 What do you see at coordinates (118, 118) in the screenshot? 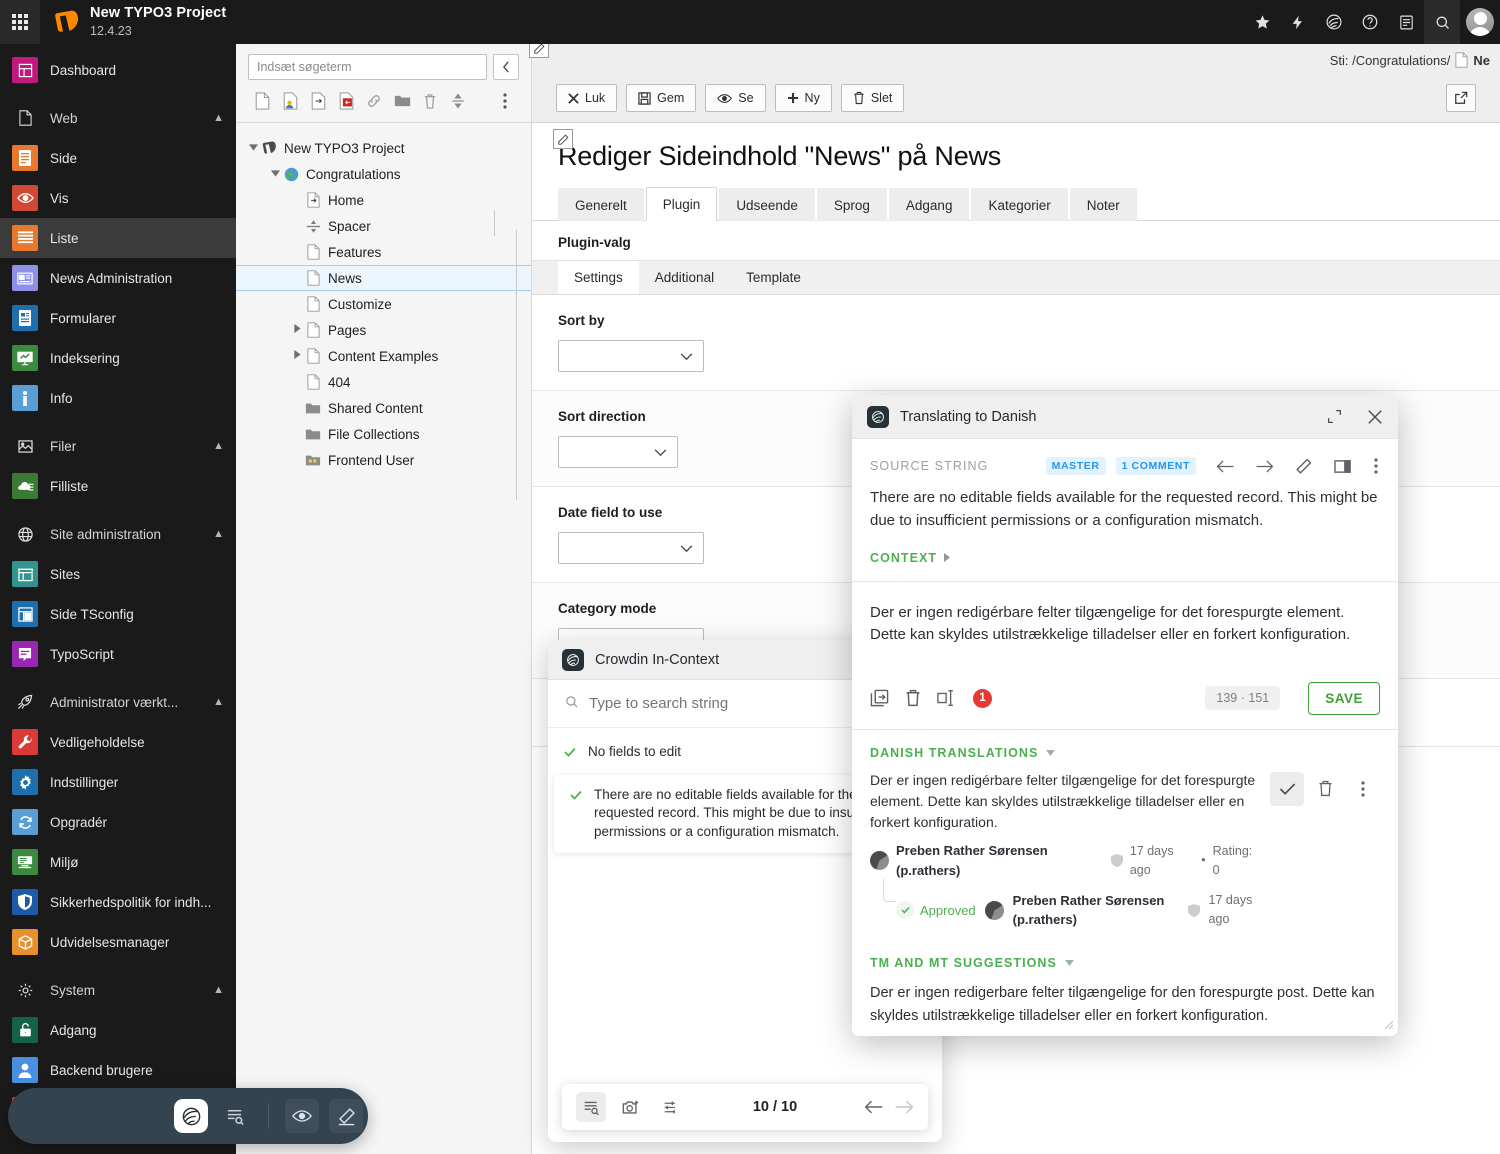
I see `module-group-web: Web ▲` at bounding box center [118, 118].